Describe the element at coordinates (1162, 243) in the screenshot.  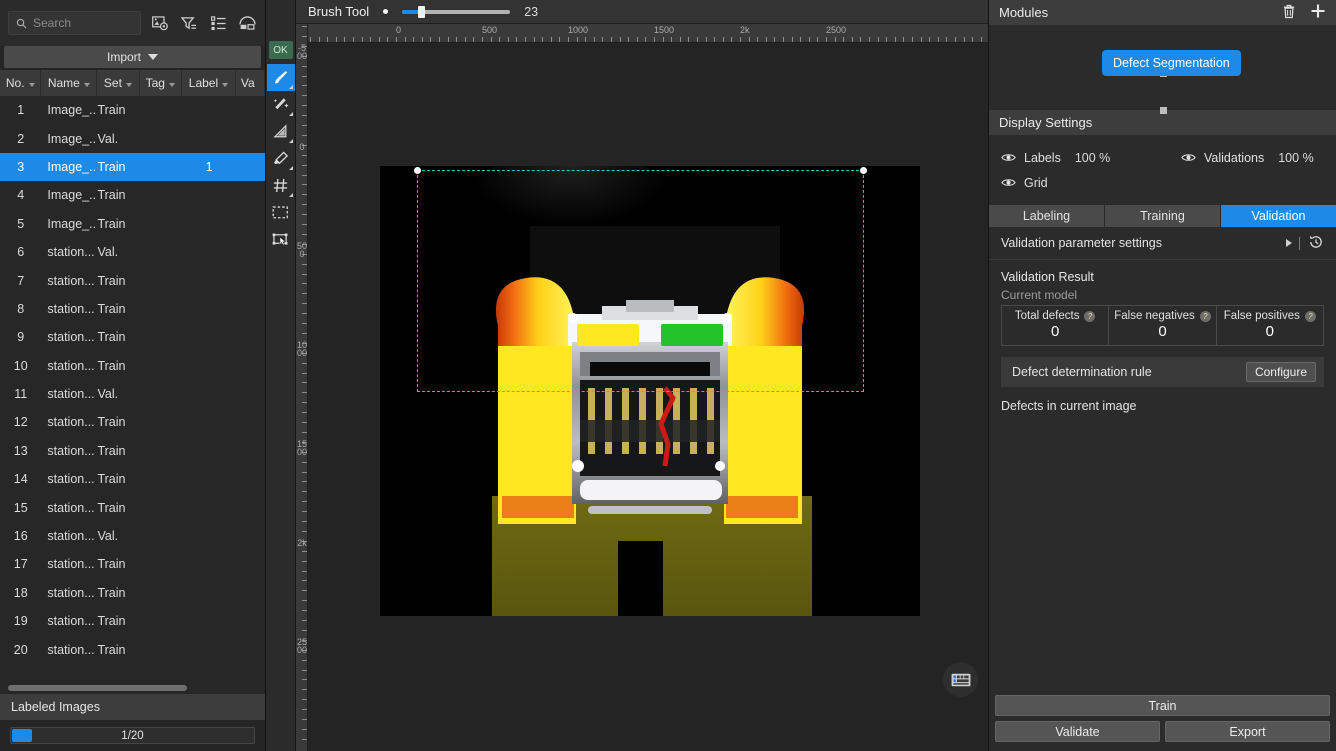
I see `validation-parameter-settings-row: Validation parameter settings` at that location.